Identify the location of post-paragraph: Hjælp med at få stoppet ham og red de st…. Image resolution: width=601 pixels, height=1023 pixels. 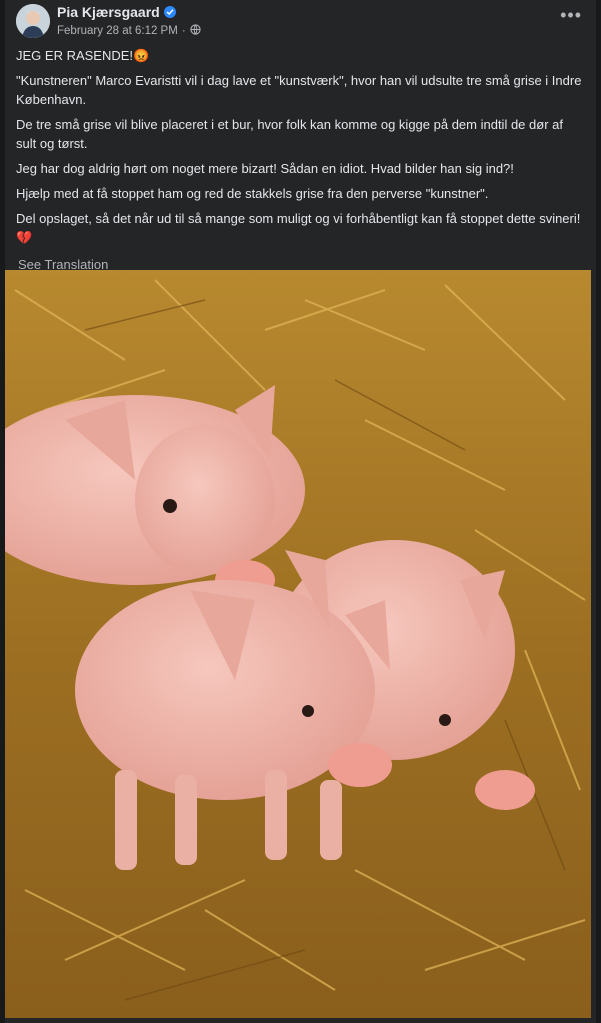
(252, 193).